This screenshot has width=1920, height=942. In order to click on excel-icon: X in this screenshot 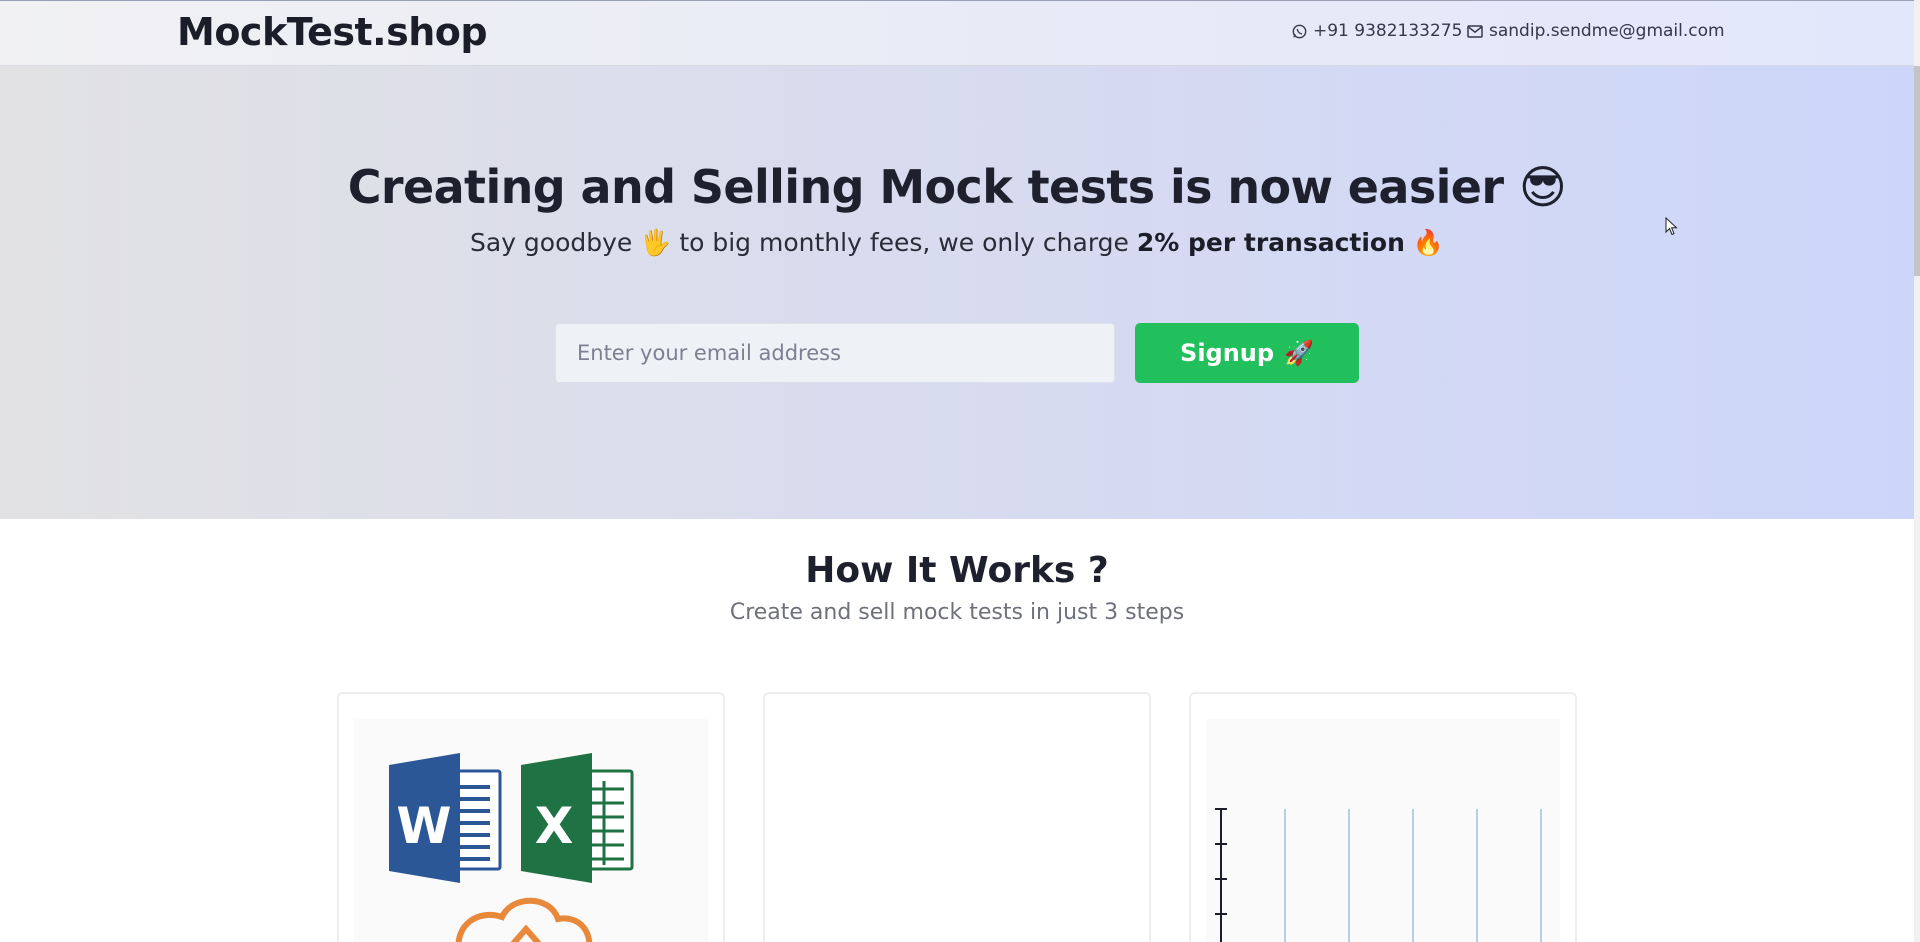, I will do `click(577, 818)`.